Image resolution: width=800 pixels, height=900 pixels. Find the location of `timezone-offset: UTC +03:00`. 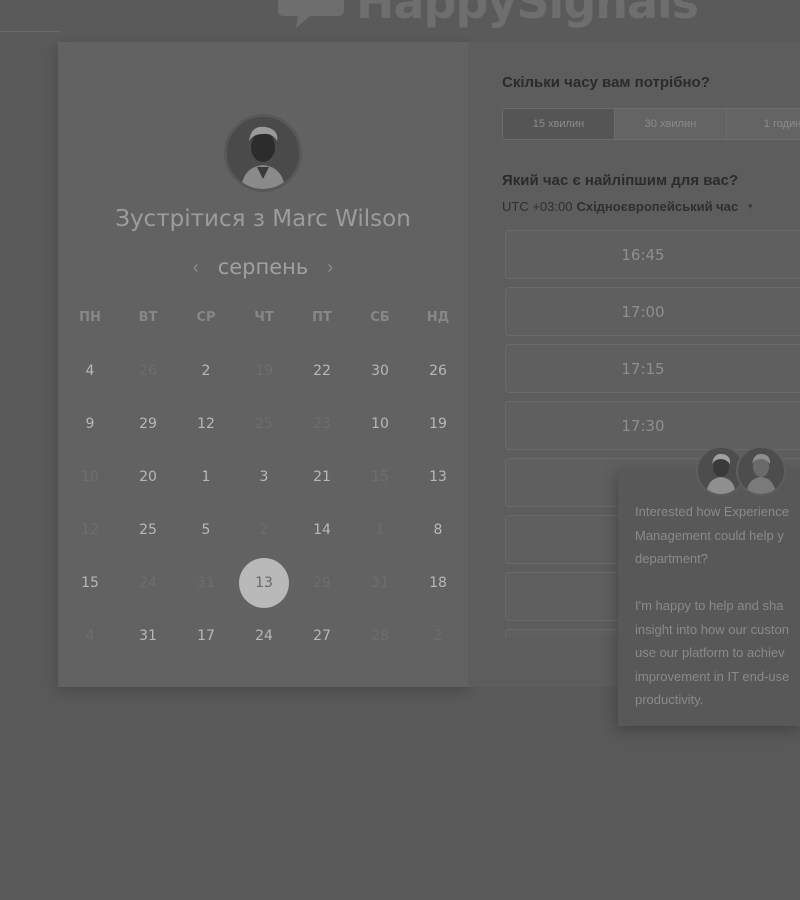

timezone-offset: UTC +03:00 is located at coordinates (537, 206).